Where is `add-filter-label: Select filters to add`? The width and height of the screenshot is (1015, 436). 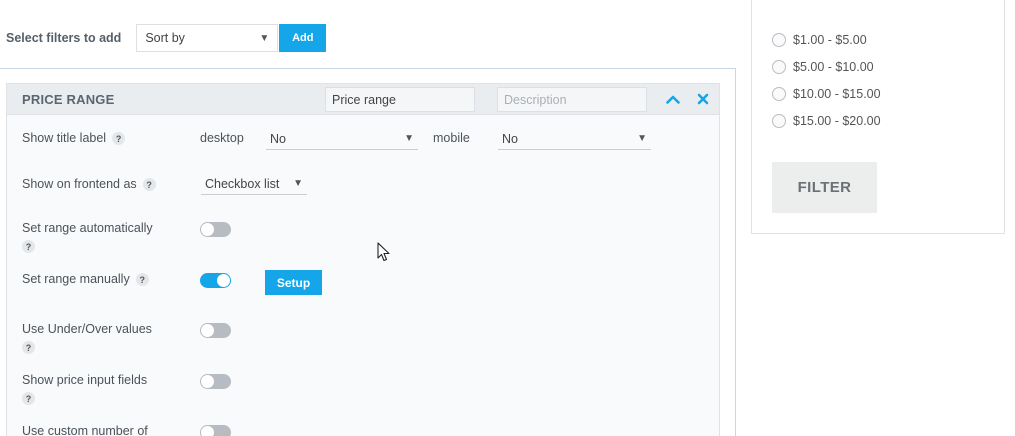
add-filter-label: Select filters to add is located at coordinates (64, 38).